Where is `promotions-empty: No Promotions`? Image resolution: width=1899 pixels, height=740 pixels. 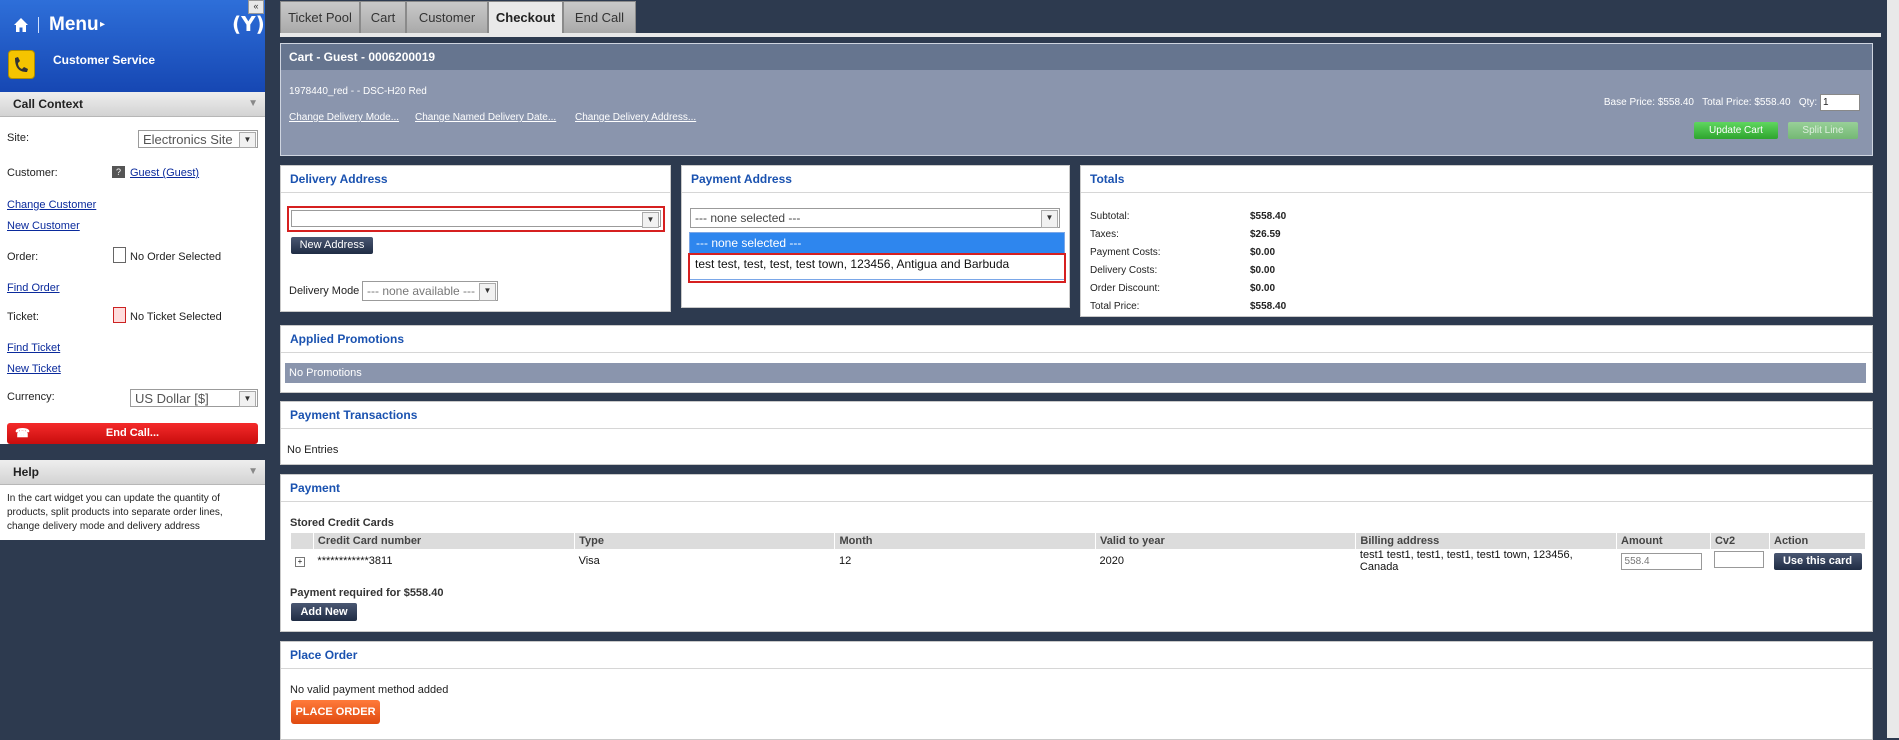 promotions-empty: No Promotions is located at coordinates (1075, 373).